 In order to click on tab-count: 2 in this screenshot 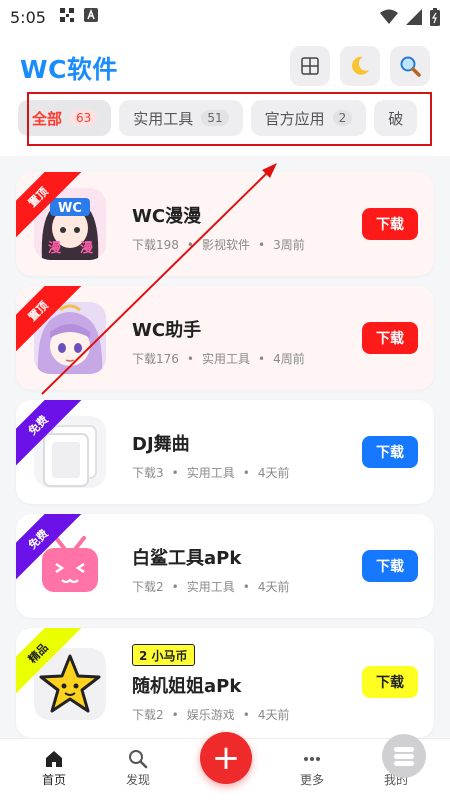, I will do `click(342, 118)`.